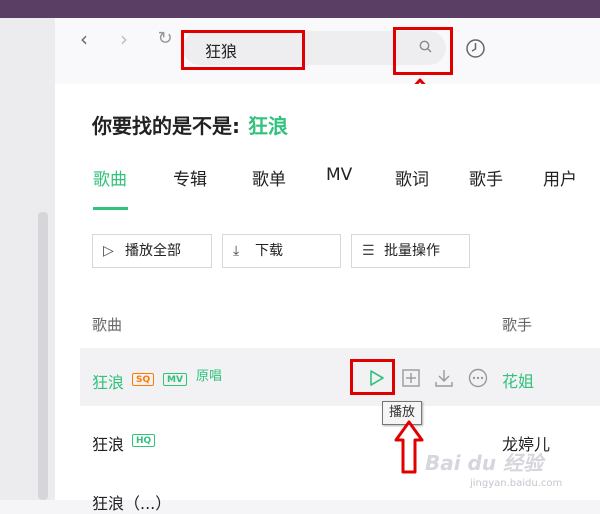 Image resolution: width=600 pixels, height=514 pixels. Describe the element at coordinates (165, 39) in the screenshot. I see `refresh-icon: ↻` at that location.